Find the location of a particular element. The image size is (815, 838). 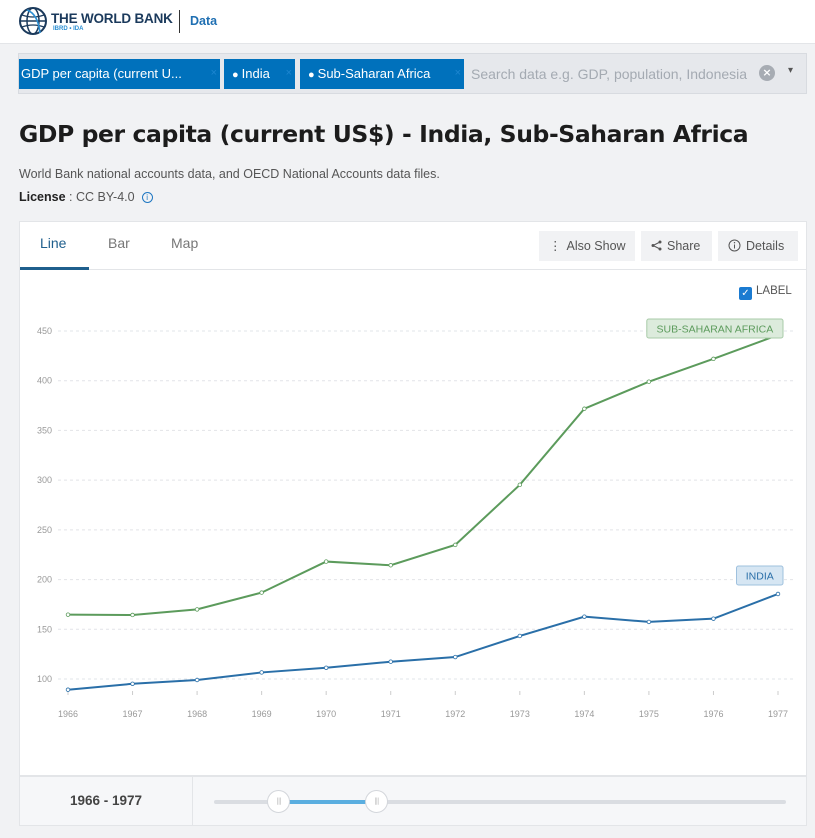

world-bank-globe-logo is located at coordinates (33, 21).